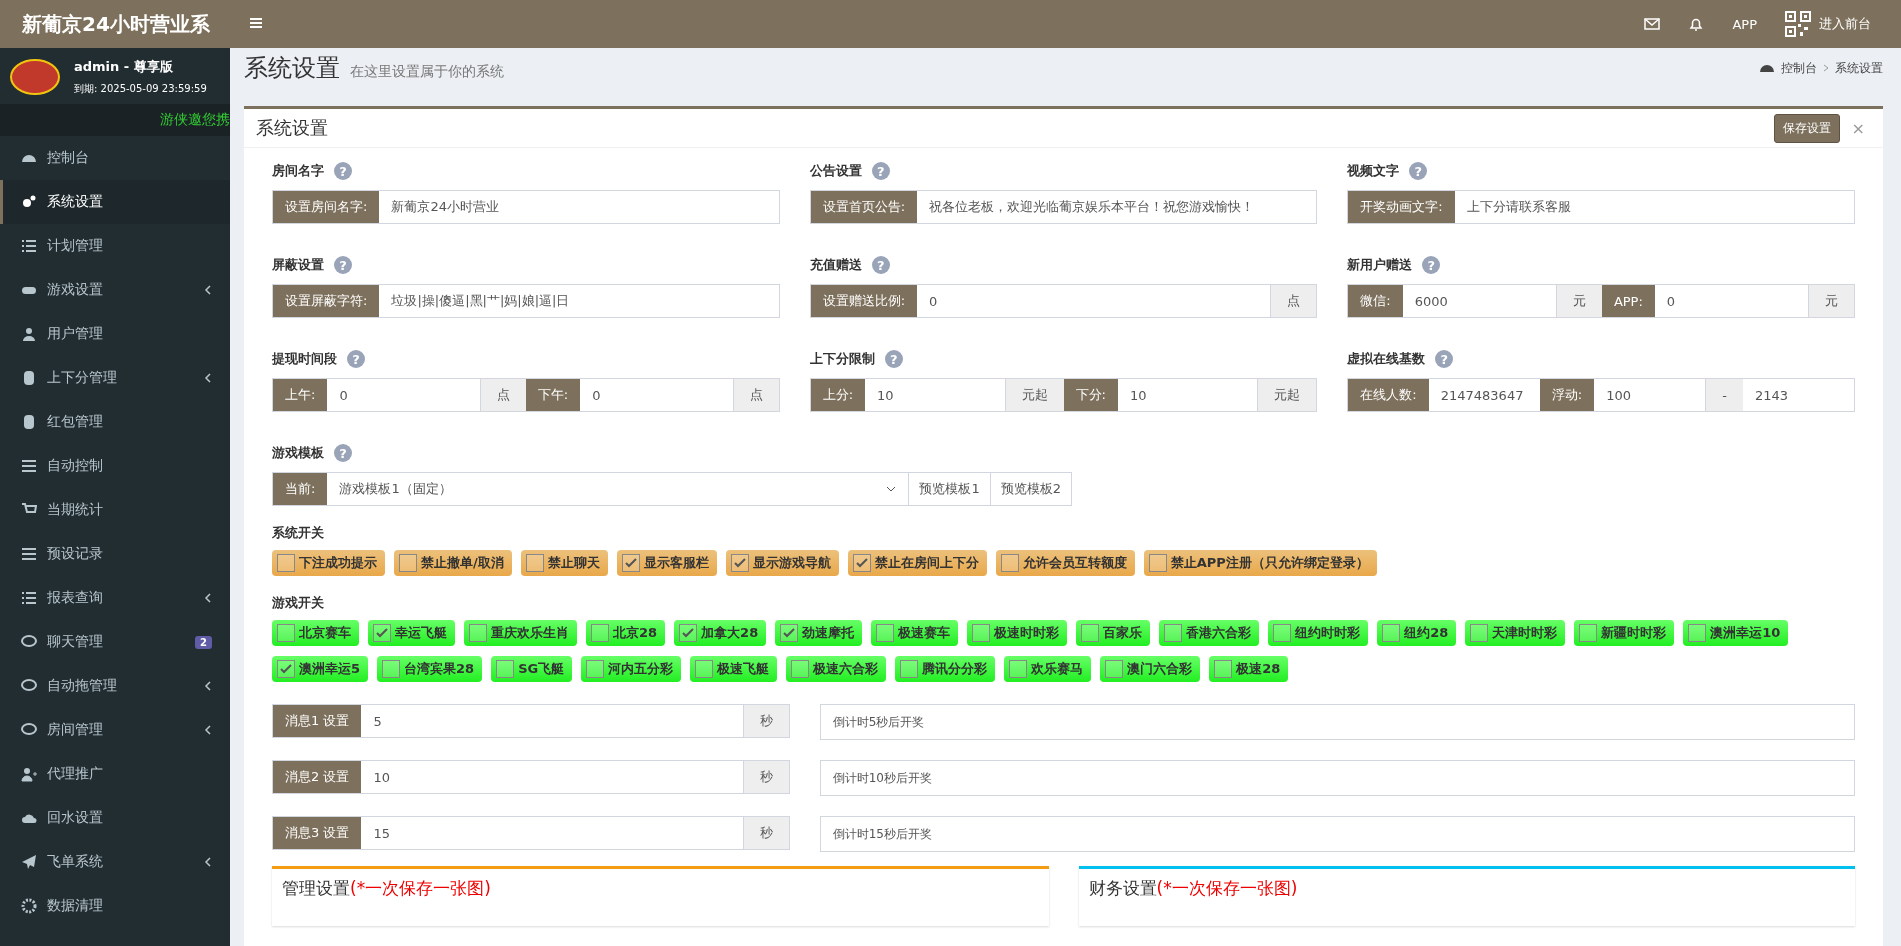 The width and height of the screenshot is (1901, 946). I want to click on group-title: 上下分限制, so click(842, 359).